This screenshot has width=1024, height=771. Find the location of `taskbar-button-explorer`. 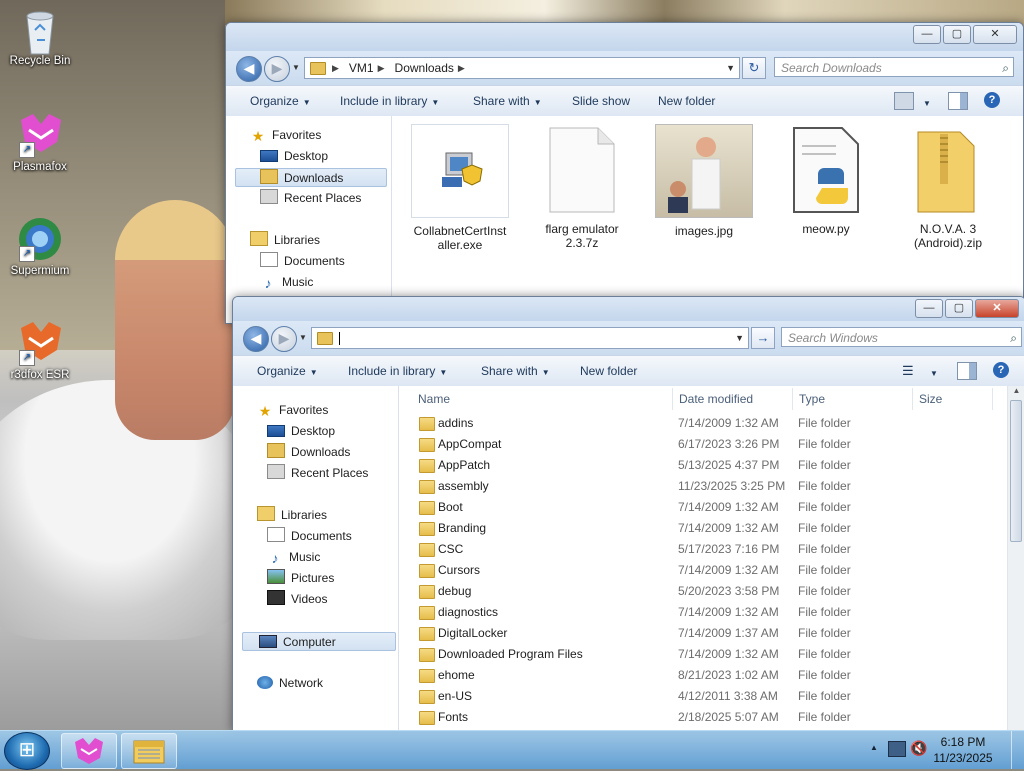

taskbar-button-explorer is located at coordinates (149, 751).